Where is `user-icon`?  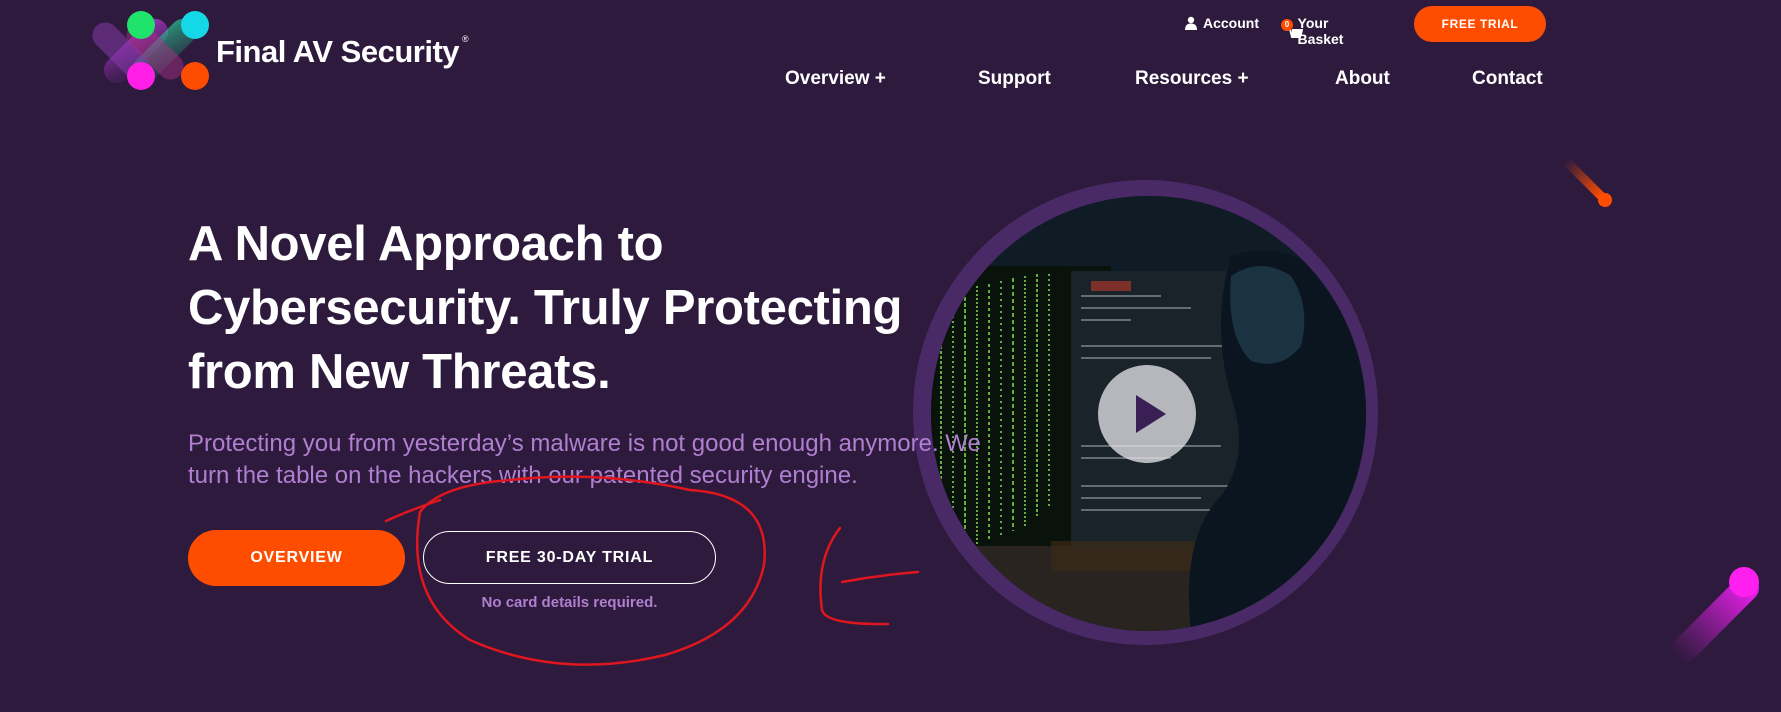
user-icon is located at coordinates (1191, 23).